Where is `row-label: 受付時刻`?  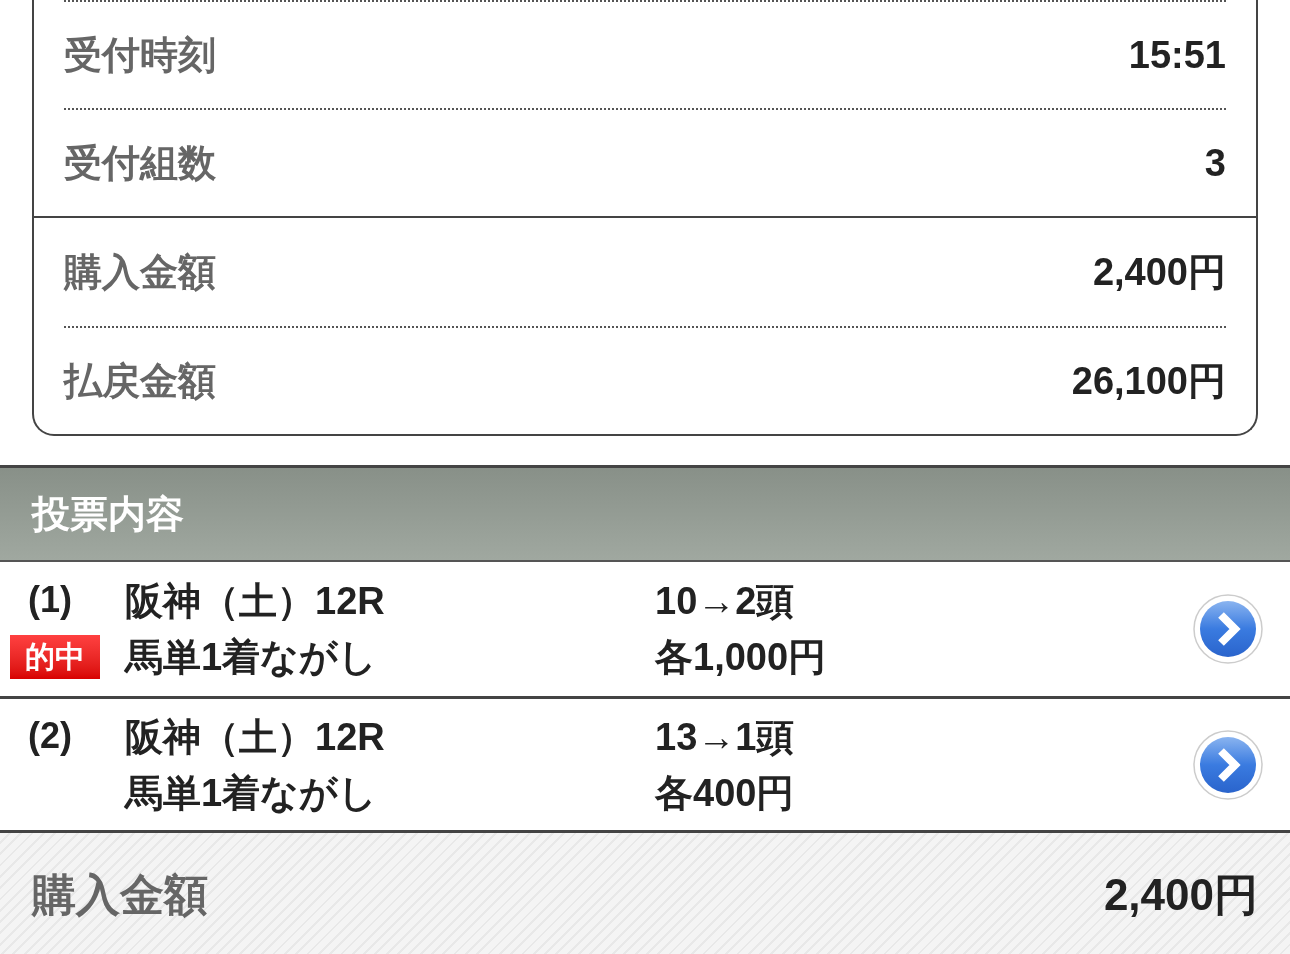
row-label: 受付時刻 is located at coordinates (140, 55).